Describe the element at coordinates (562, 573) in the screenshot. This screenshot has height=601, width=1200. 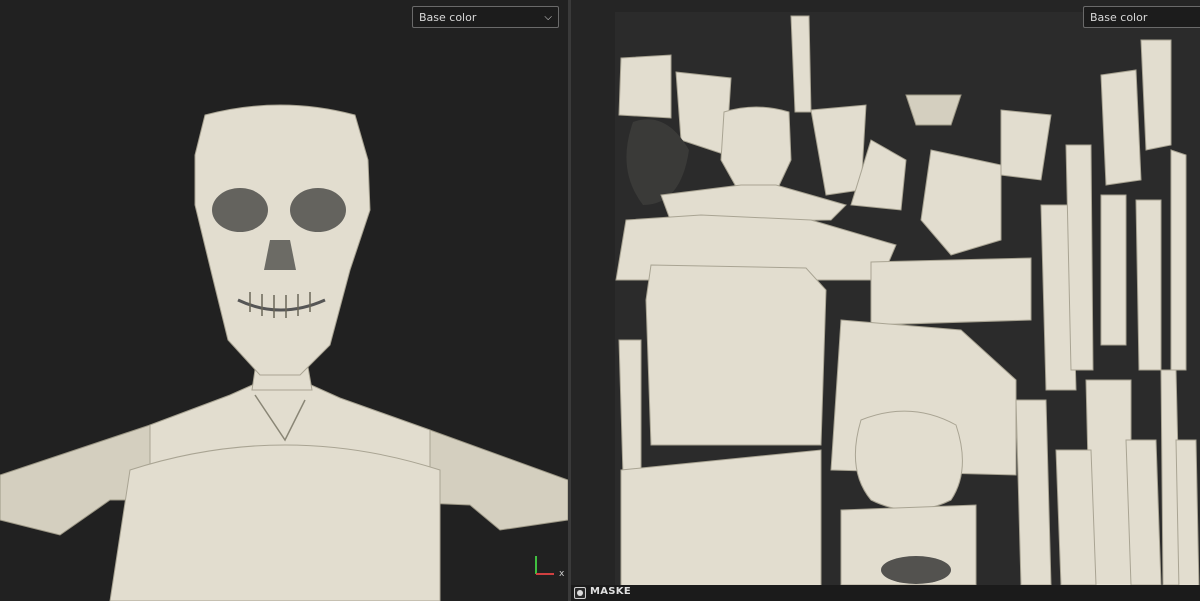
I see `axis-x-label: x` at that location.